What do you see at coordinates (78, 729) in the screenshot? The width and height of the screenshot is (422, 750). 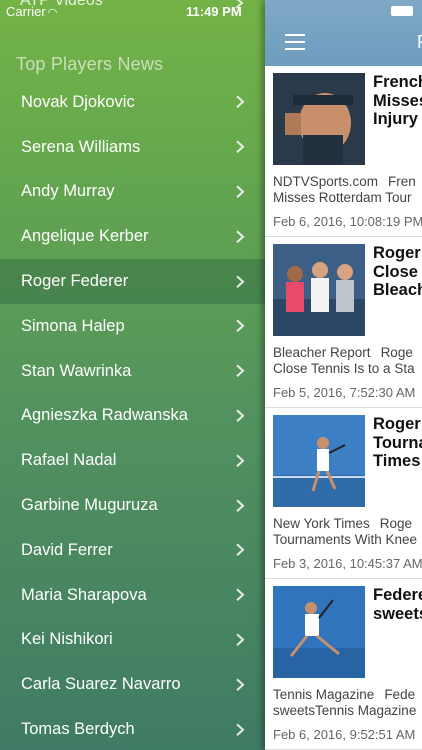 I see `menu-item-label: Tomas Berdych` at bounding box center [78, 729].